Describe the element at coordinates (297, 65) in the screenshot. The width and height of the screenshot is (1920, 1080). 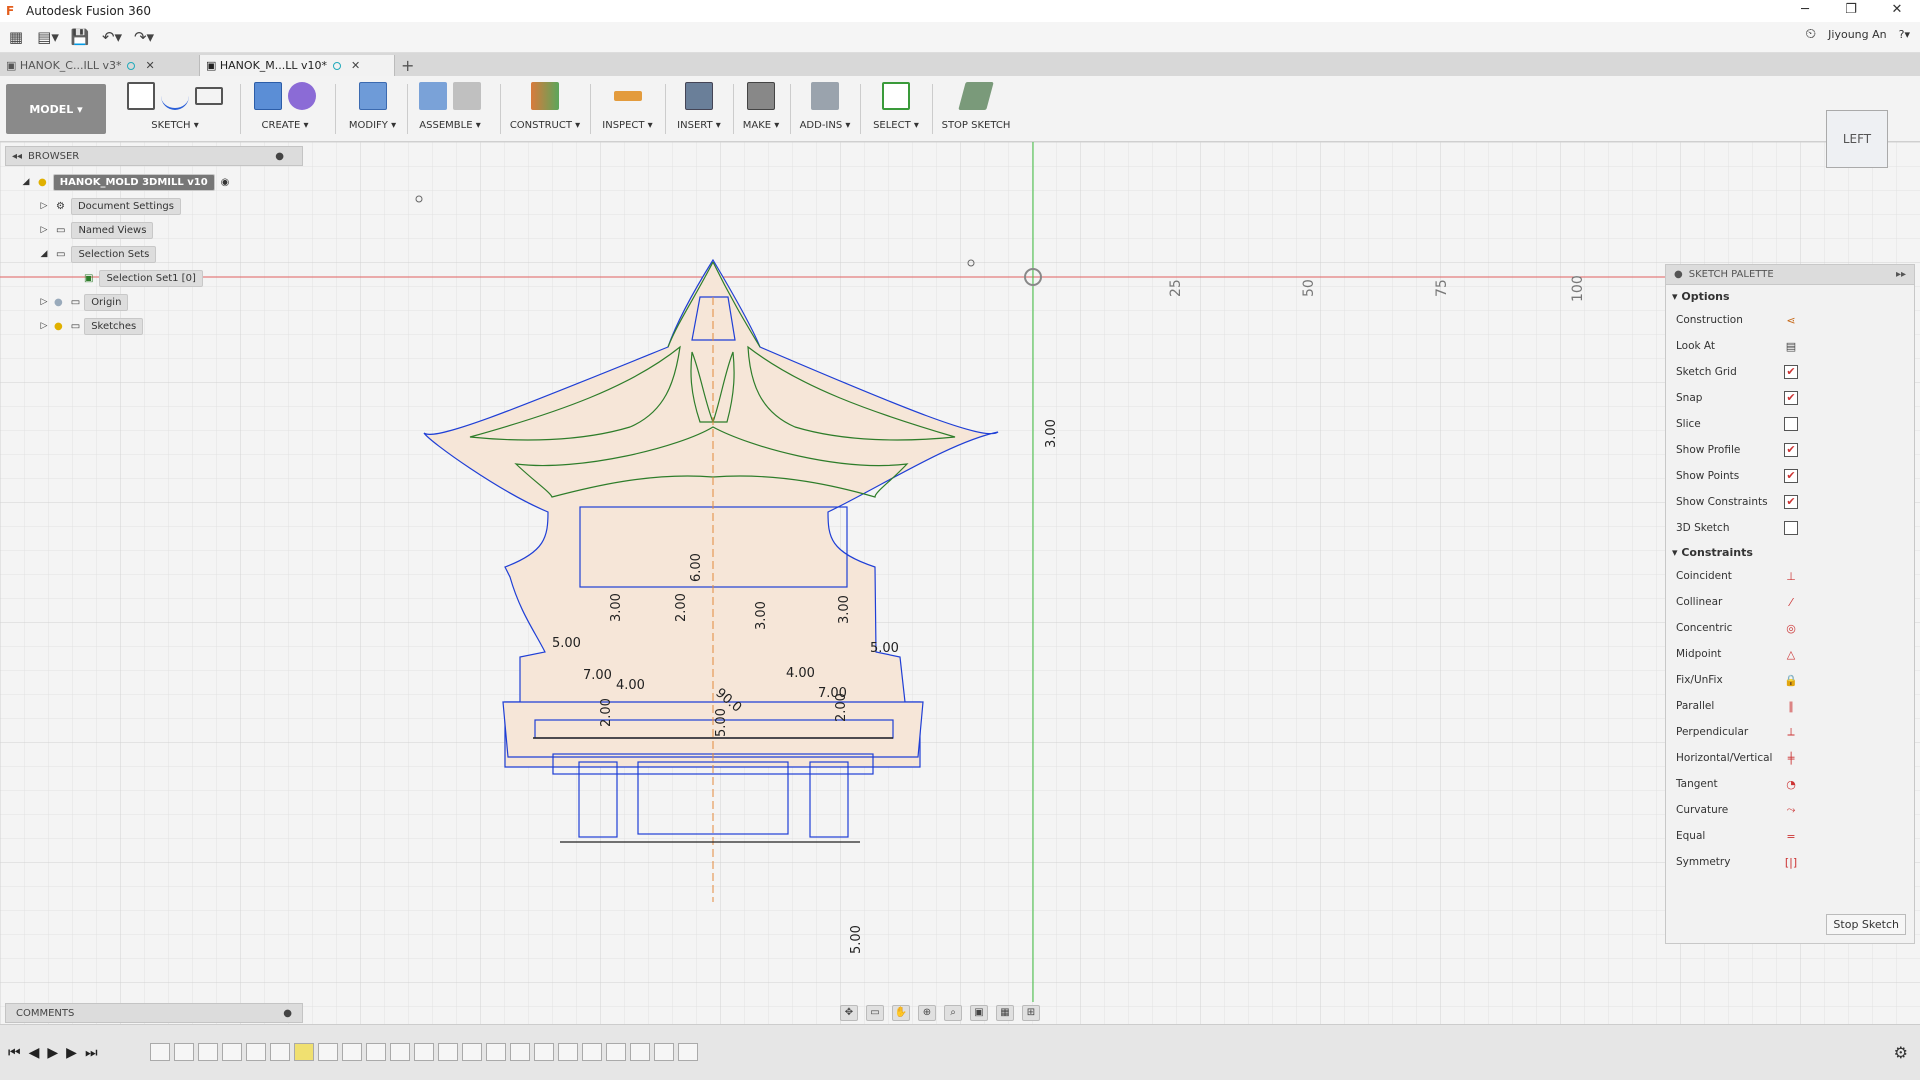
I see `tab-hanok-m: ▣ HANOK_M...LL v10* ✕` at that location.